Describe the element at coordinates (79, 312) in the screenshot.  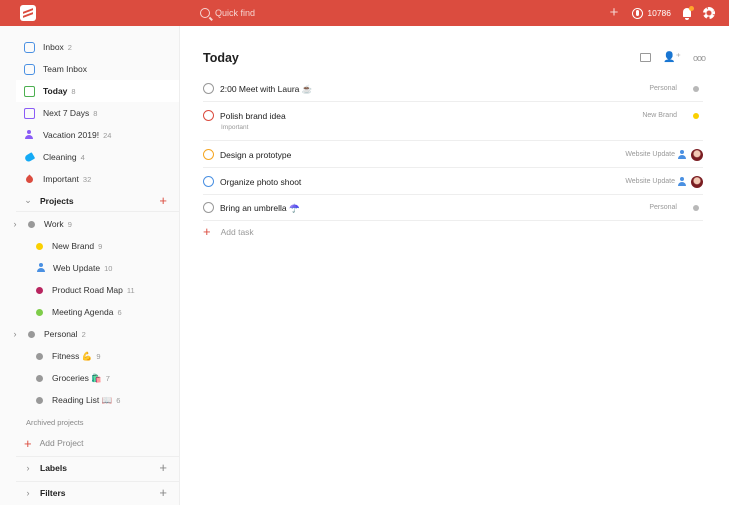
I see `project-meeting-agenda: Meeting Agenda 6` at that location.